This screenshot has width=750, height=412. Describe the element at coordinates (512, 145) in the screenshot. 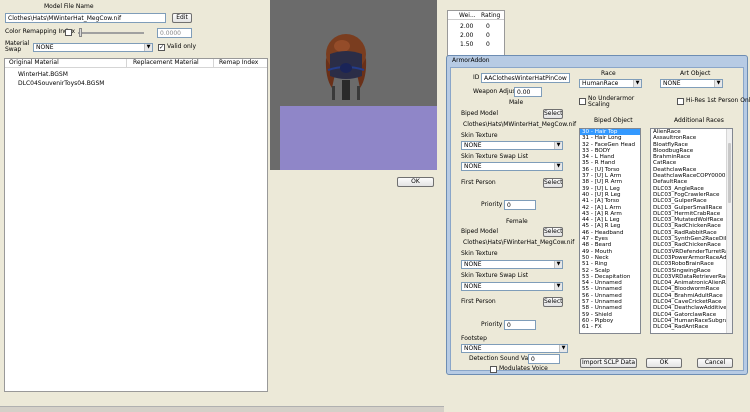

I see `male-skin-texture-select: NONE ▼` at that location.